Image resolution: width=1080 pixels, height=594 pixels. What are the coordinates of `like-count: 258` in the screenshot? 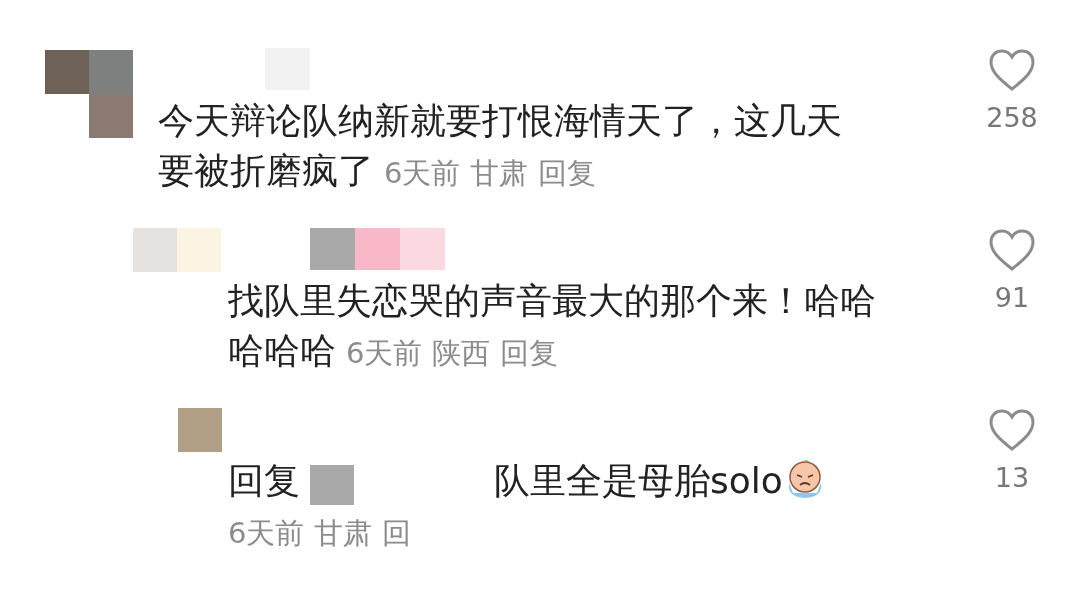 It's located at (1012, 117).